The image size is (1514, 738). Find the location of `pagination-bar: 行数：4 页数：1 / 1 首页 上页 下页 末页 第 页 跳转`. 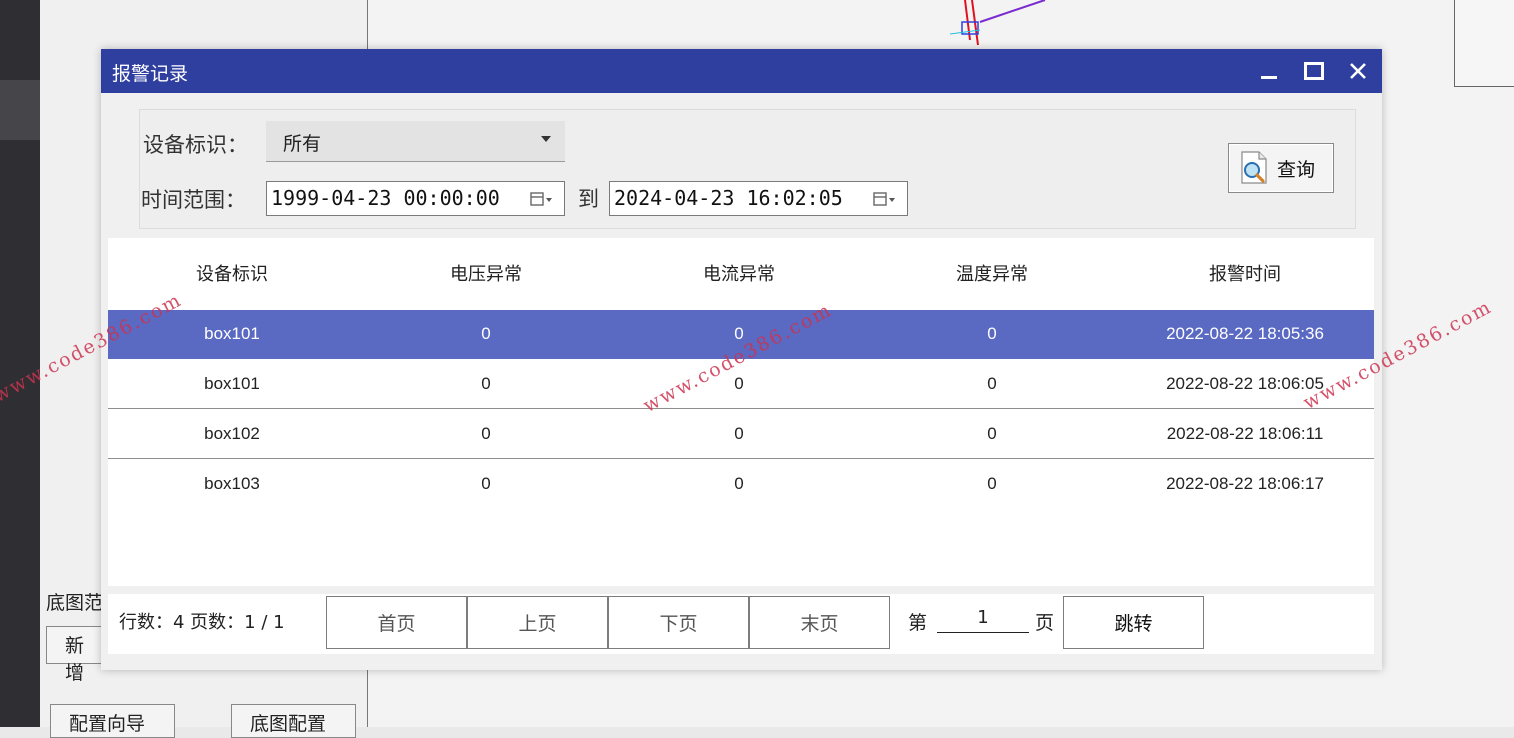

pagination-bar: 行数：4 页数：1 / 1 首页 上页 下页 末页 第 页 跳转 is located at coordinates (741, 624).